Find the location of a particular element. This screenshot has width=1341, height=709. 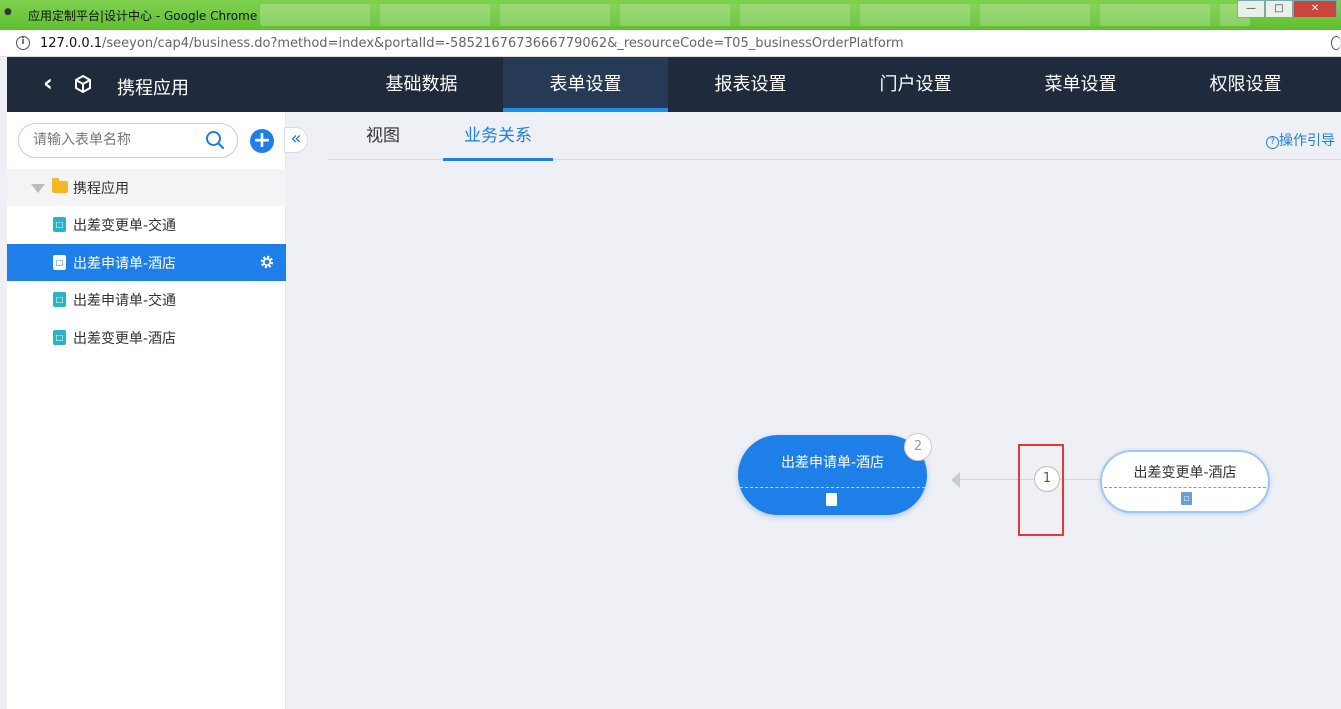

search-input is located at coordinates (113, 140).